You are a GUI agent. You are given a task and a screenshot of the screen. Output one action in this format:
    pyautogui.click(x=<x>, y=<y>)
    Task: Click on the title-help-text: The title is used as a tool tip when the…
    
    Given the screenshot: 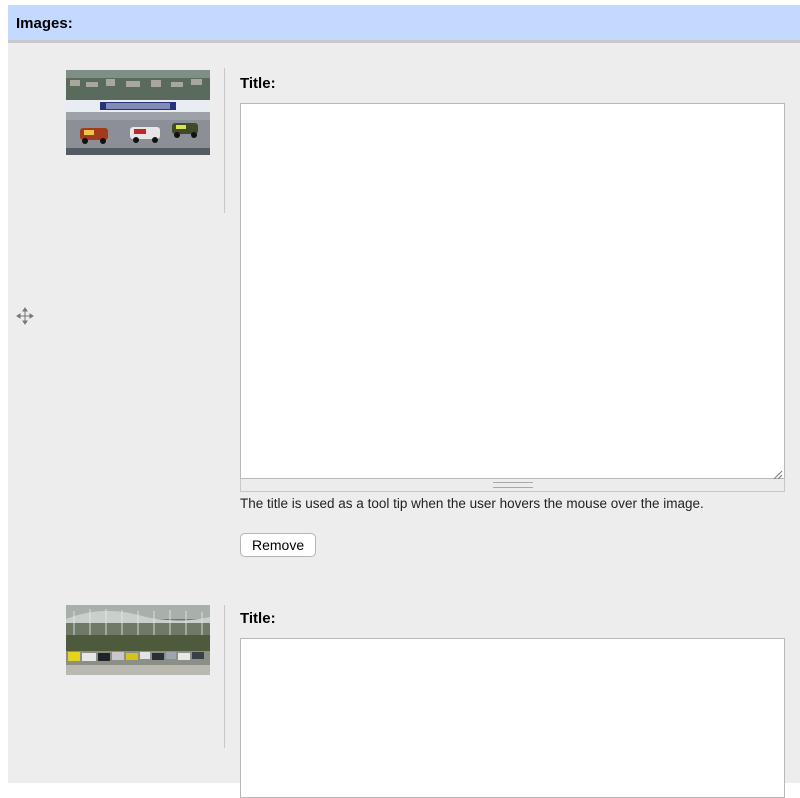 What is the action you would take?
    pyautogui.click(x=472, y=503)
    